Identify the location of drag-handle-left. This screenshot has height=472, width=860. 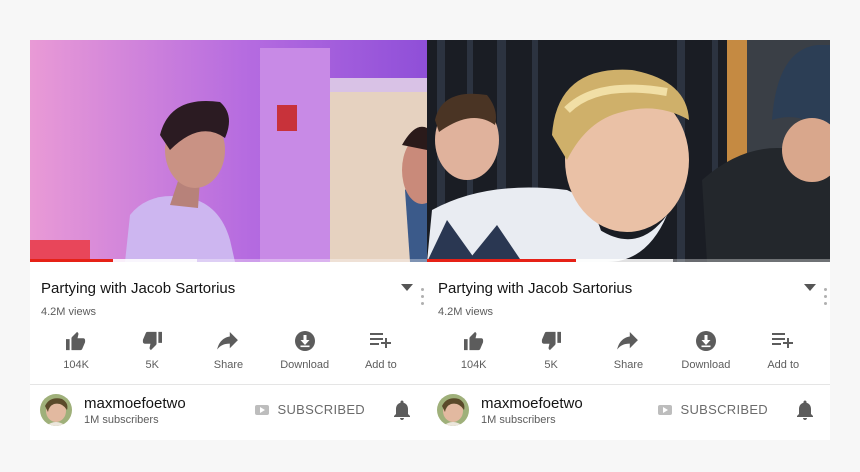
(422, 296).